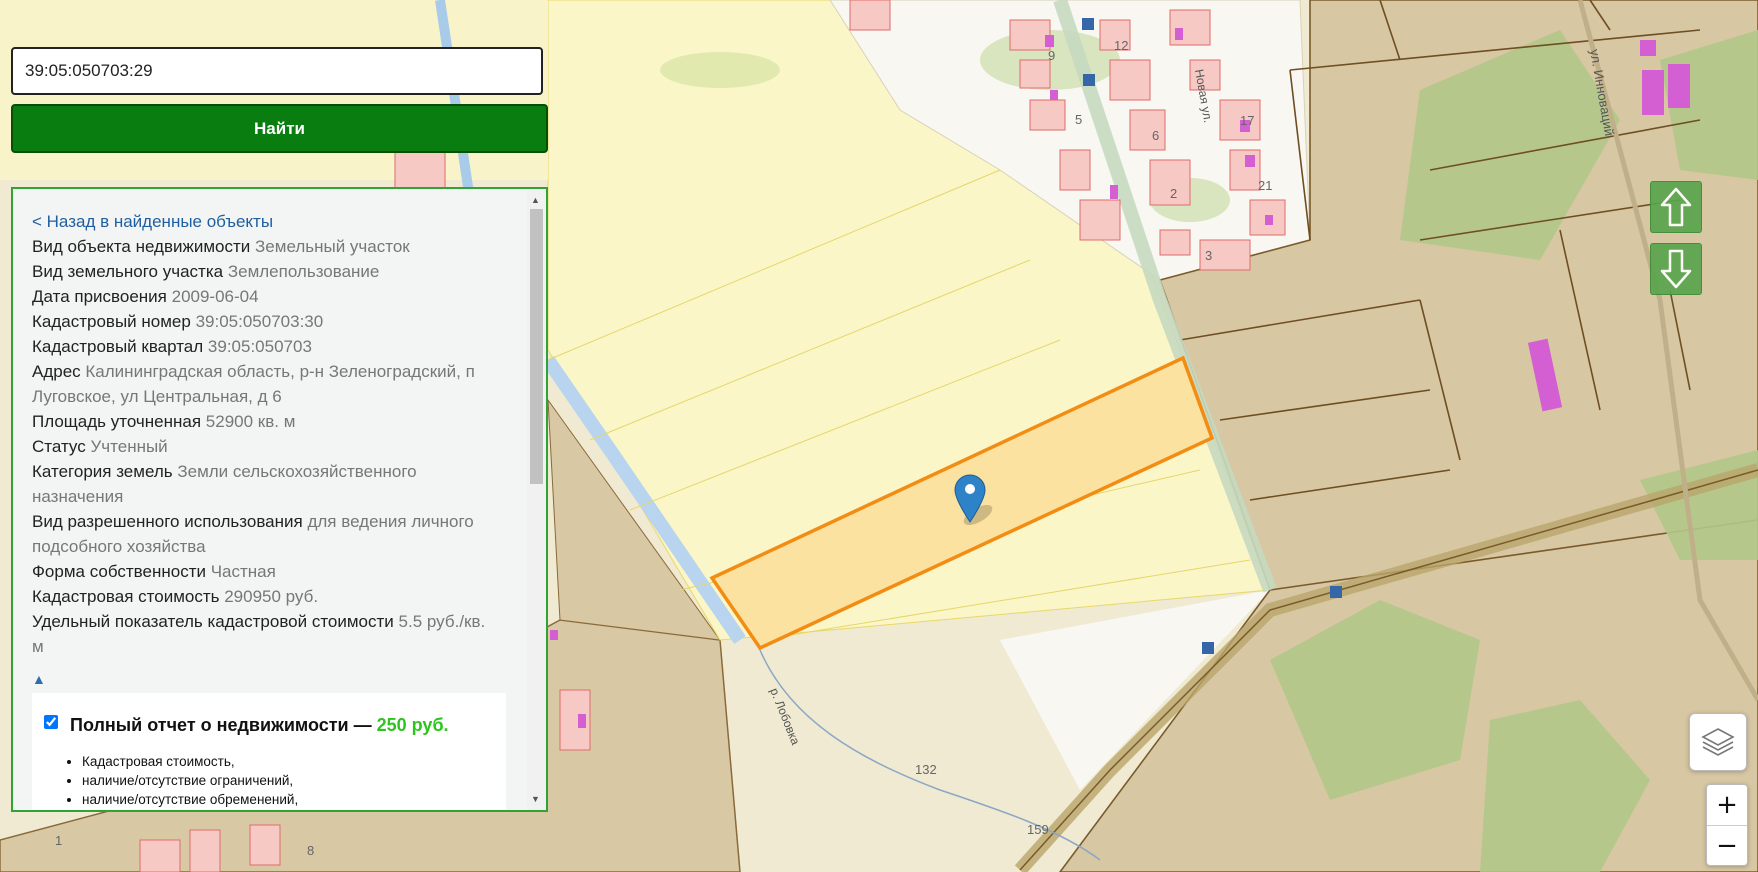 The height and width of the screenshot is (872, 1758). What do you see at coordinates (310, 850) in the screenshot?
I see `house-number-8: 8` at bounding box center [310, 850].